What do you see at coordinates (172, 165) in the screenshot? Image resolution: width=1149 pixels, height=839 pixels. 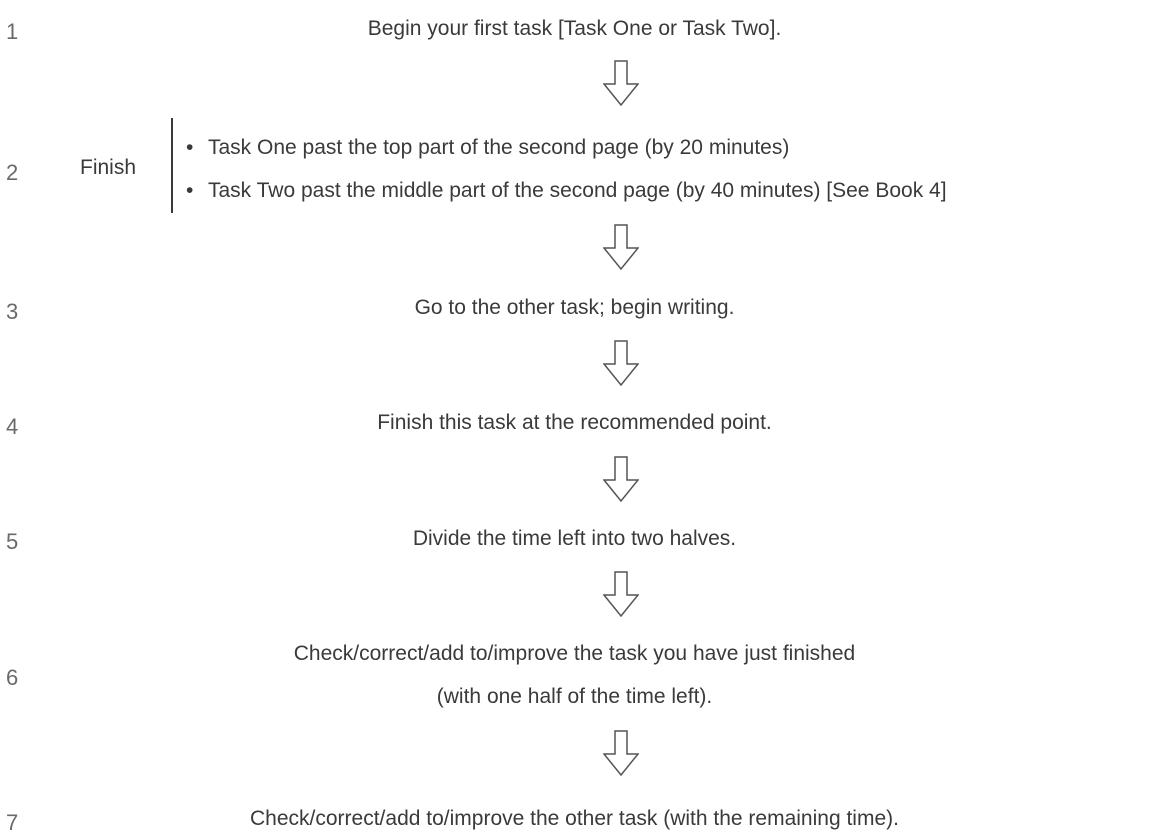 I see `bracket-line` at bounding box center [172, 165].